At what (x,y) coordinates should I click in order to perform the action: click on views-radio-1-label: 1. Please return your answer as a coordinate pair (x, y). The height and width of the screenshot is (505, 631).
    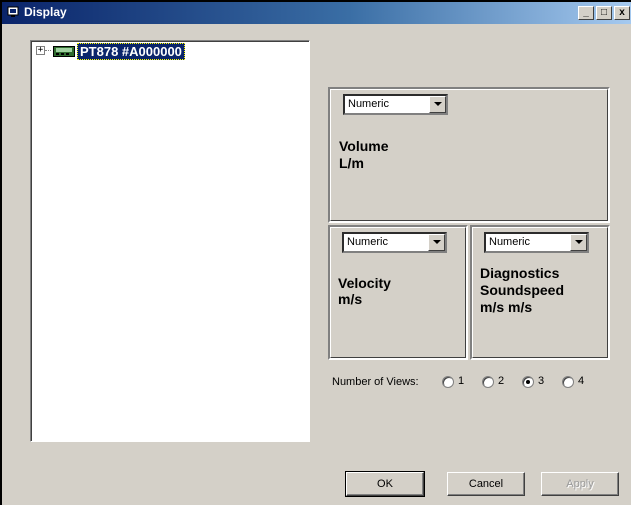
    Looking at the image, I should click on (461, 381).